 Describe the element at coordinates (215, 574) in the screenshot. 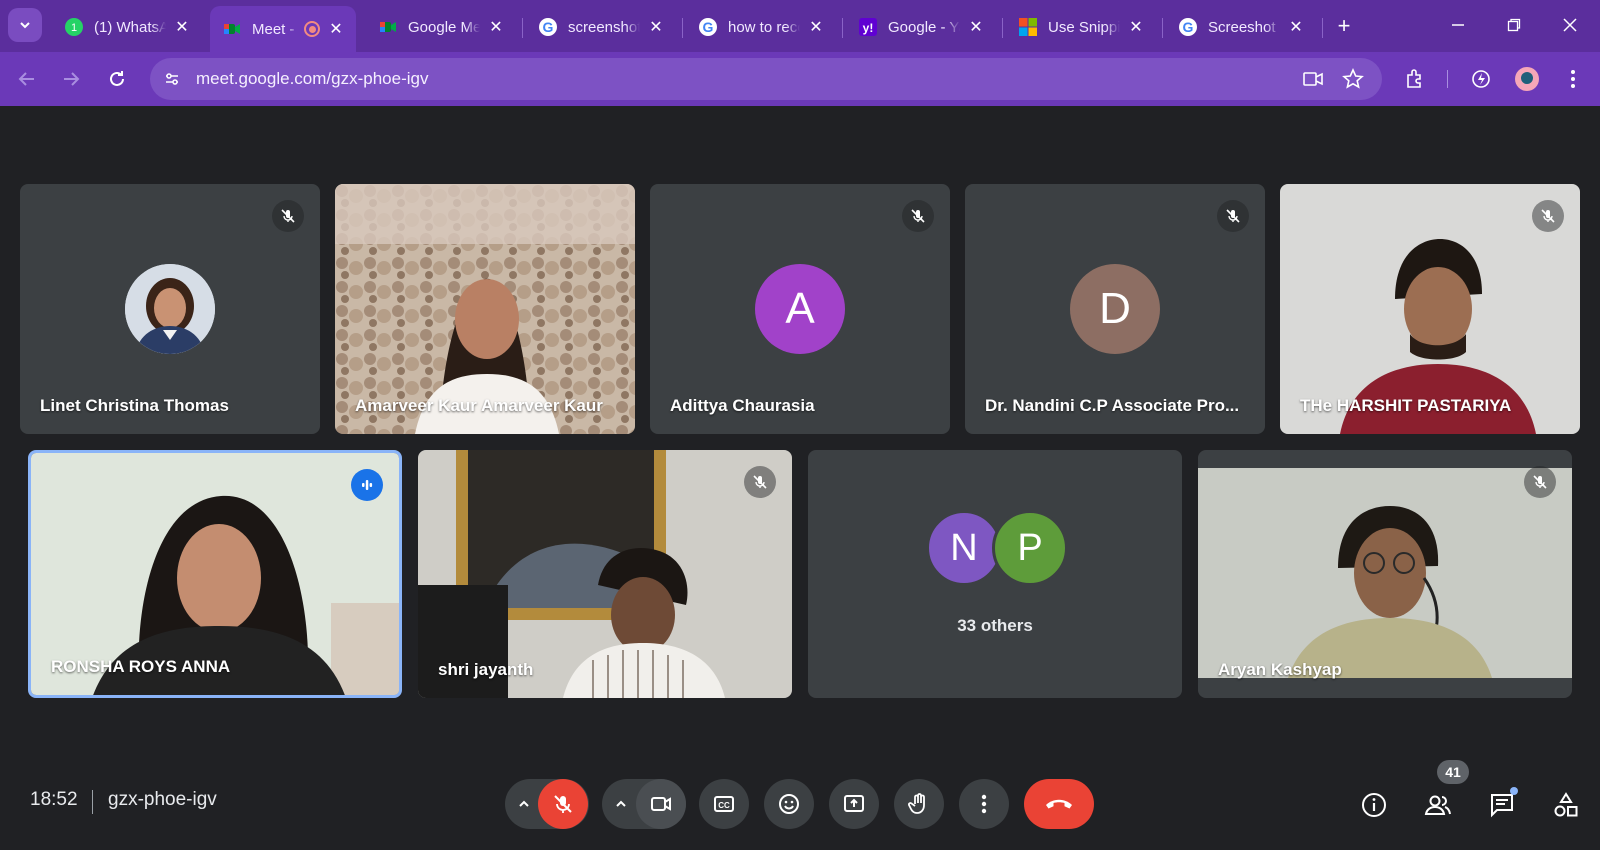

I see `participant-tile-active-speaker: RONSHA ROYS ANNA` at that location.